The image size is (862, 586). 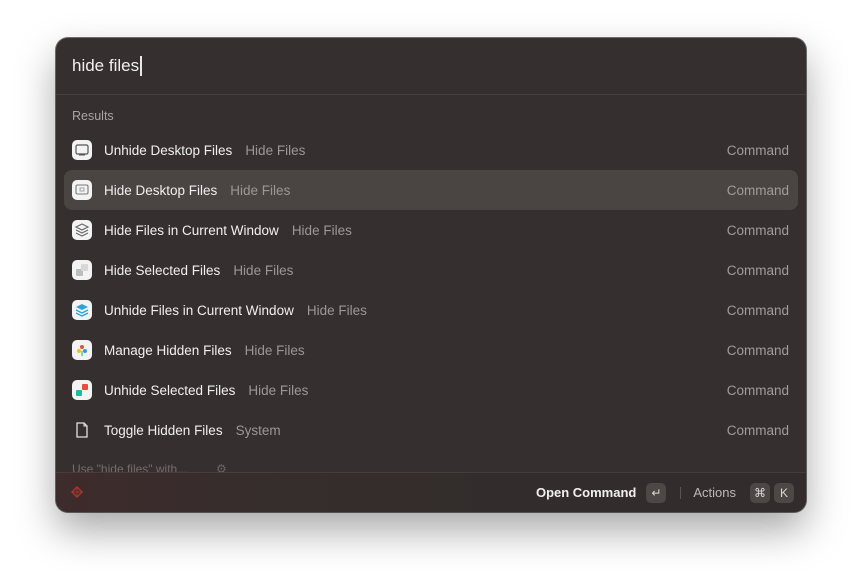 What do you see at coordinates (170, 390) in the screenshot?
I see `result-title: Unhide Selected Files` at bounding box center [170, 390].